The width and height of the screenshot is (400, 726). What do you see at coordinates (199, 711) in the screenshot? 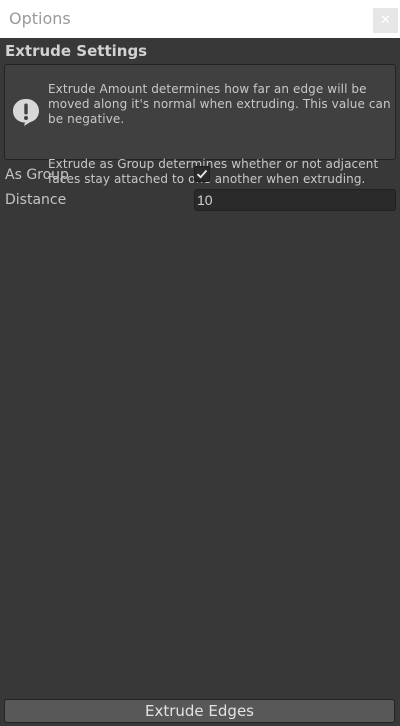
I see `extrude-edges-button: Extrude Edges` at bounding box center [199, 711].